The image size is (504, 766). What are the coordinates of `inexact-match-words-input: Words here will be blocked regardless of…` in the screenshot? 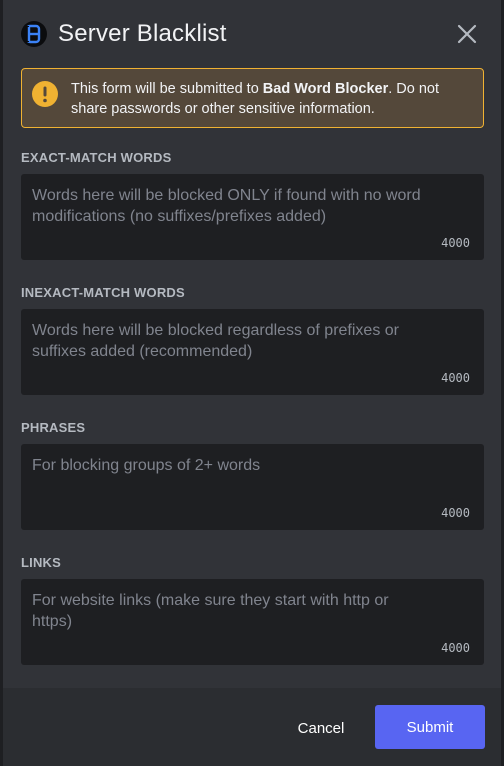 It's located at (252, 352).